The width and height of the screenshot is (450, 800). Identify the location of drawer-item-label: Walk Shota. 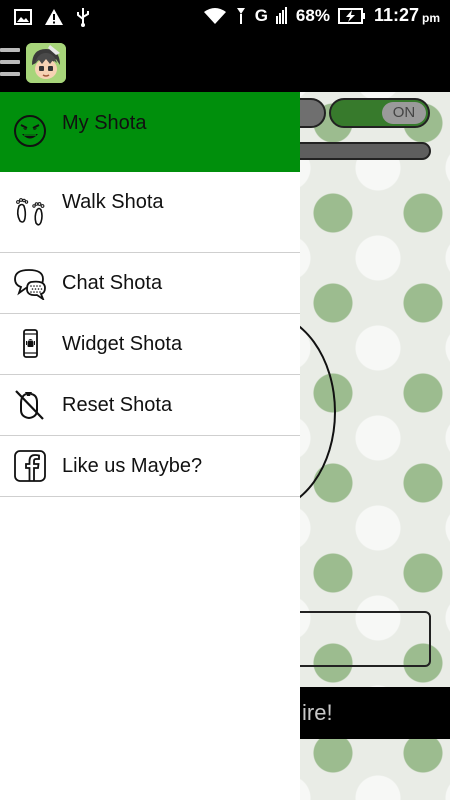
(113, 202).